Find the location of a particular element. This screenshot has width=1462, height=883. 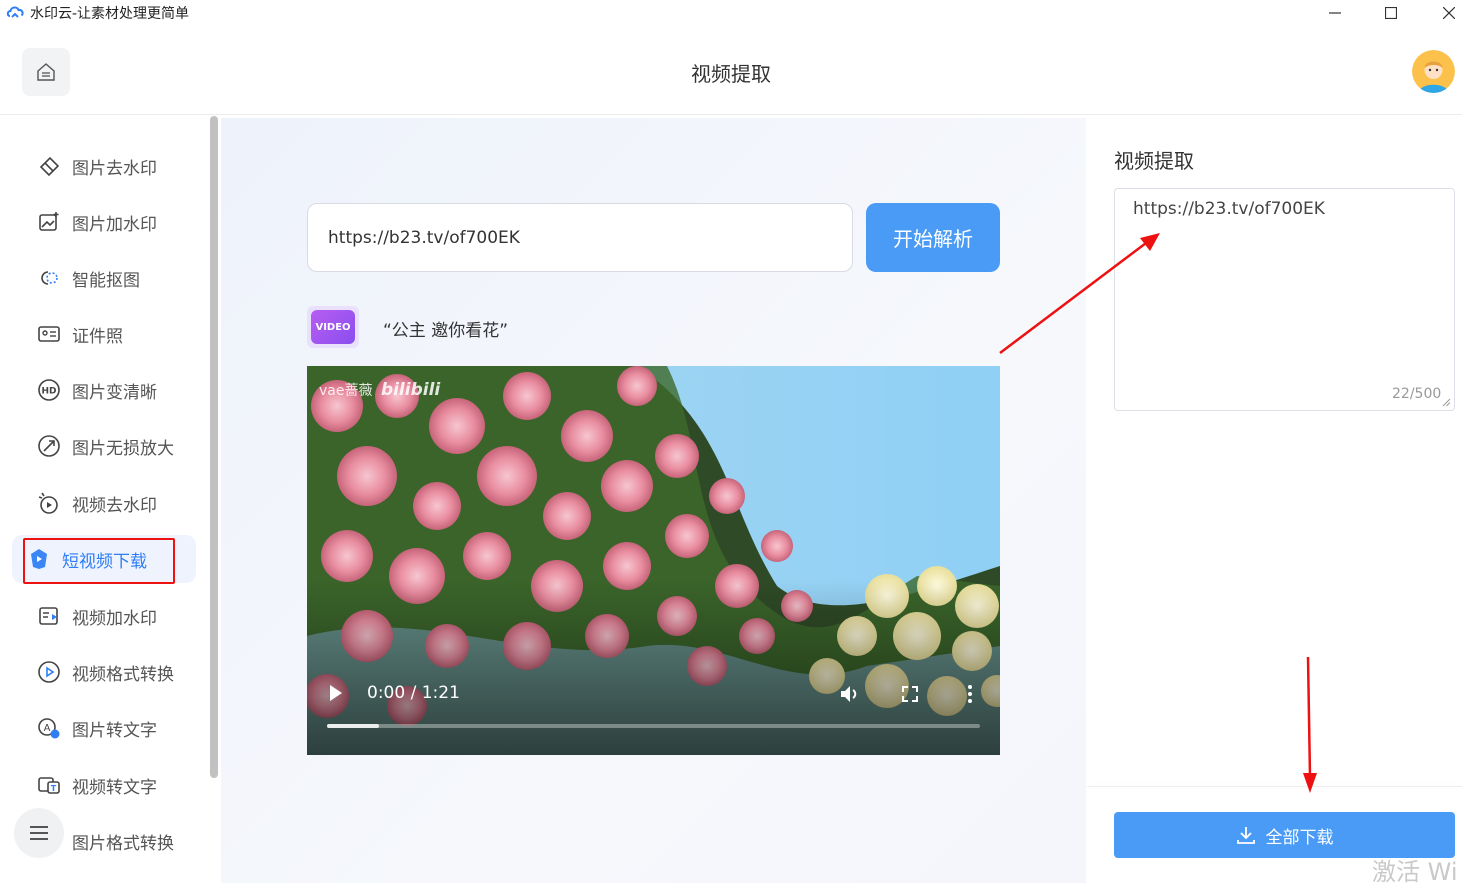

header: 视频提取 is located at coordinates (731, 70).